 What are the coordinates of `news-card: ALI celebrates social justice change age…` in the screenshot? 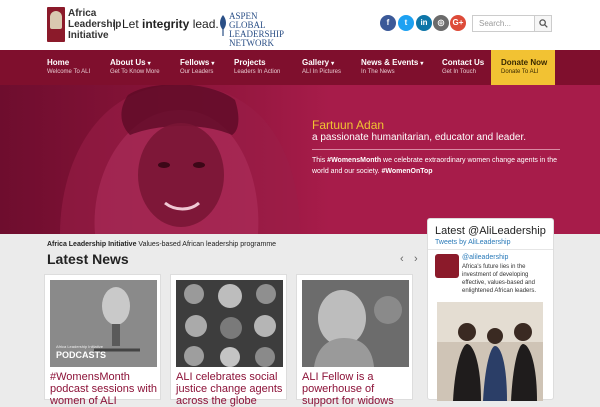 It's located at (228, 340).